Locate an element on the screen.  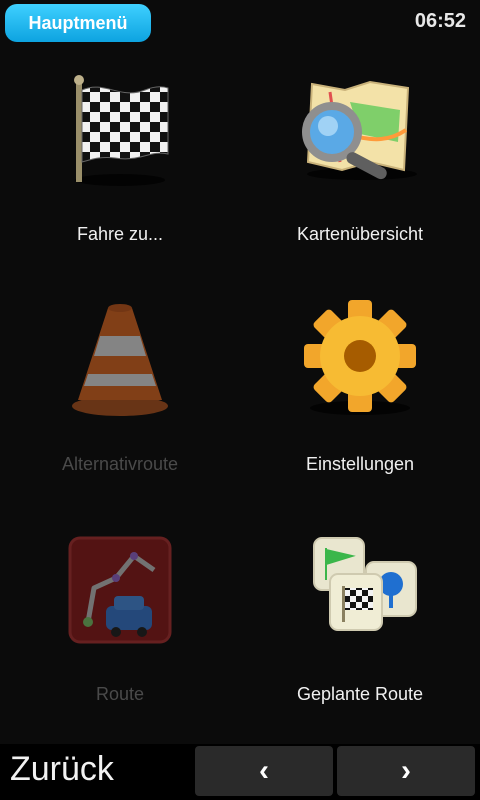
chevron-left-icon: ‹ is located at coordinates (264, 770).